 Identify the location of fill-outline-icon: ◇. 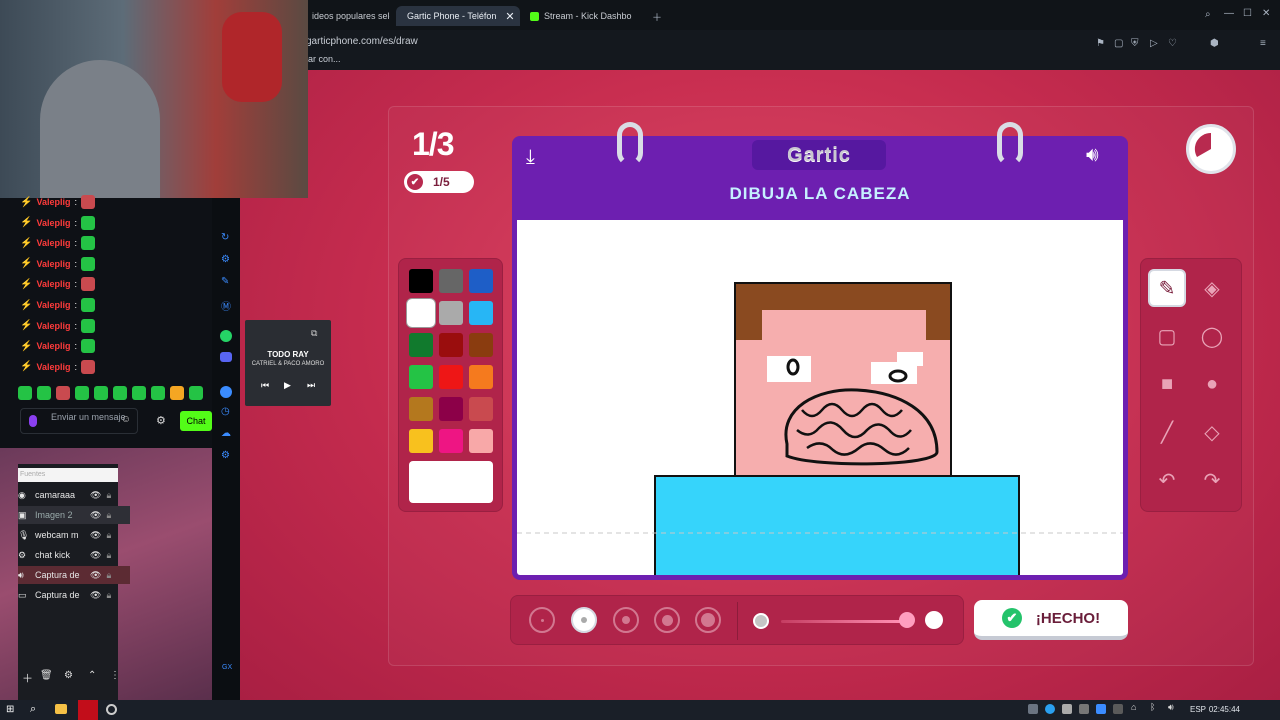
(1212, 432).